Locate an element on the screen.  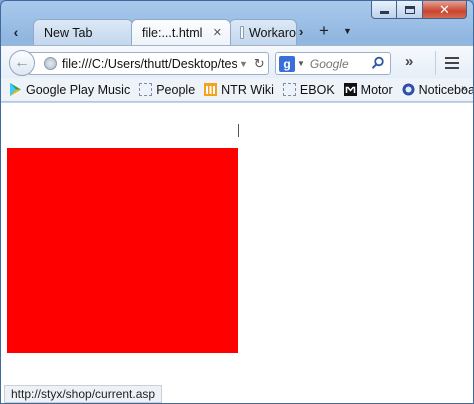
tab-label: New Tab is located at coordinates (68, 32).